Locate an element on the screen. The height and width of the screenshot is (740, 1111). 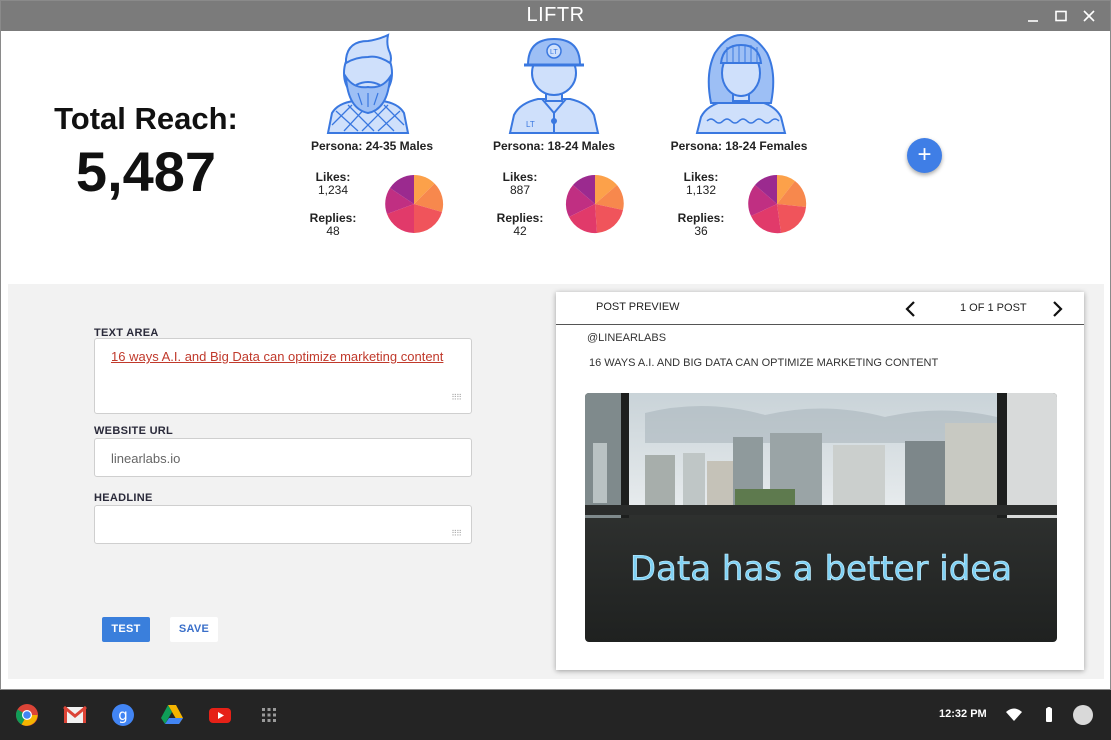
wifi-icon is located at coordinates (1014, 715).